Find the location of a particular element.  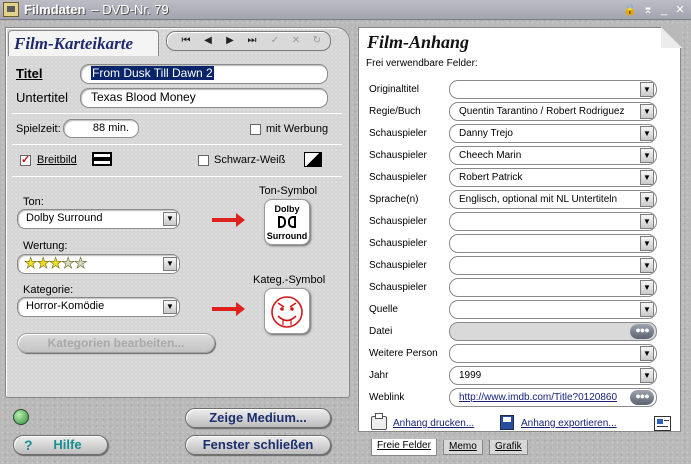

titel-label: Titel is located at coordinates (29, 73).